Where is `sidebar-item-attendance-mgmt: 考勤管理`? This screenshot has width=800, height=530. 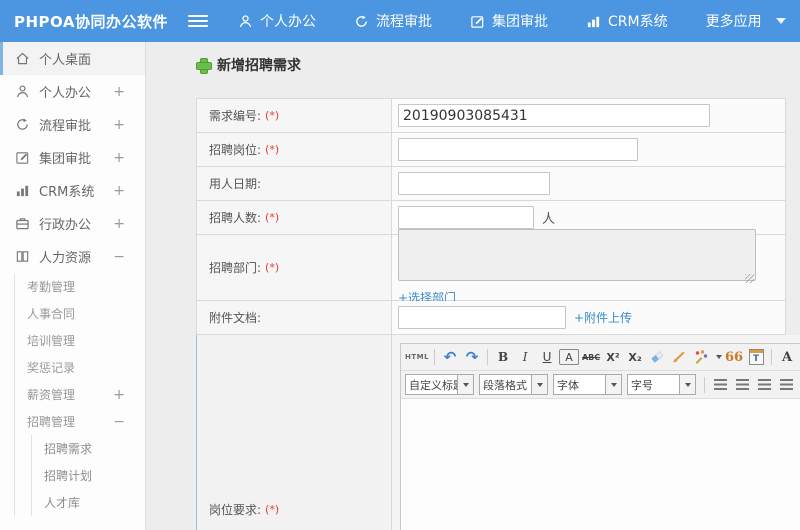 sidebar-item-attendance-mgmt: 考勤管理 is located at coordinates (80, 286).